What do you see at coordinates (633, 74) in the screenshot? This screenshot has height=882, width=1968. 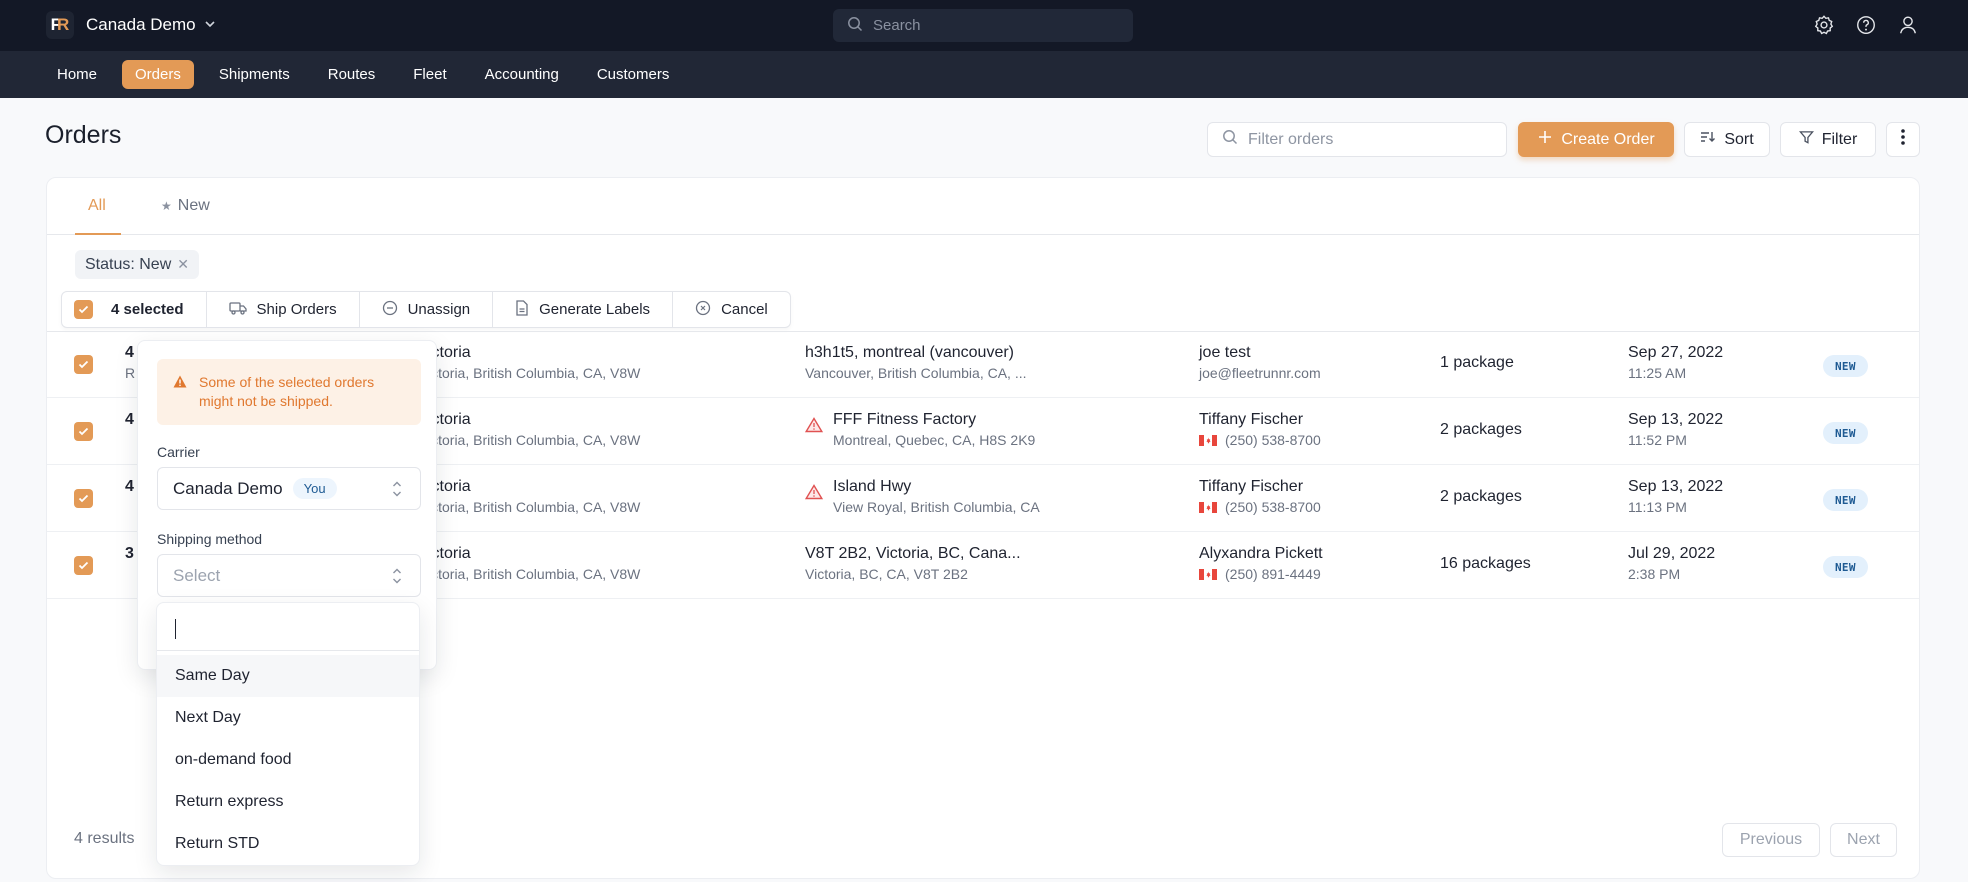 I see `nav-customers: Customers` at bounding box center [633, 74].